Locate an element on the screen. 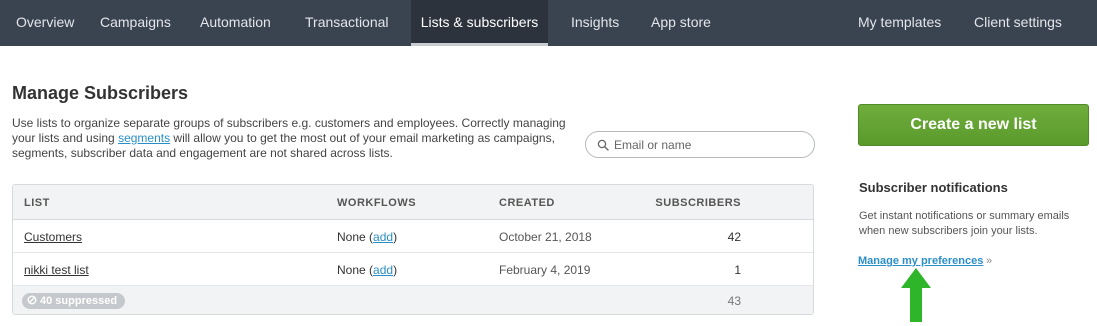 The image size is (1097, 326). table-row: Customers None (add) October 21, 2018 42 is located at coordinates (413, 237).